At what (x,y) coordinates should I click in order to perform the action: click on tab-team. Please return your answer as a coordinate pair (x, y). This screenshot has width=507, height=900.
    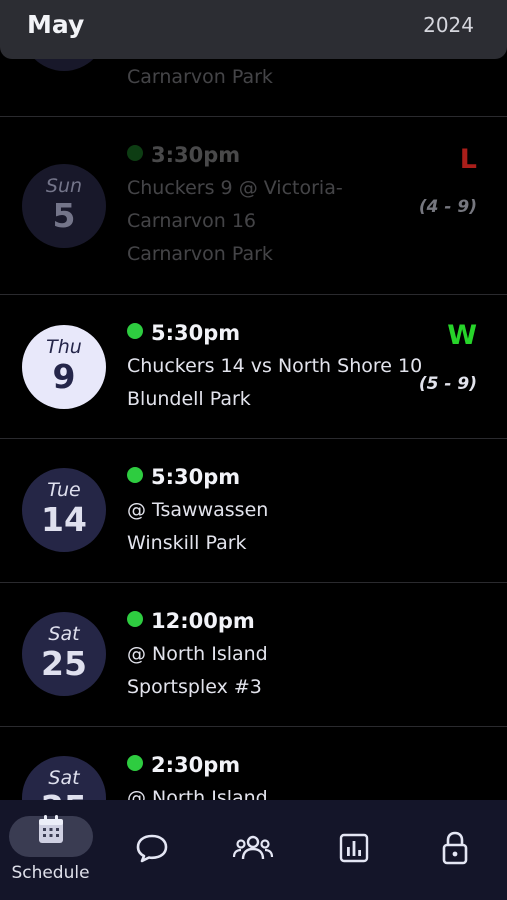
    Looking at the image, I should click on (252, 850).